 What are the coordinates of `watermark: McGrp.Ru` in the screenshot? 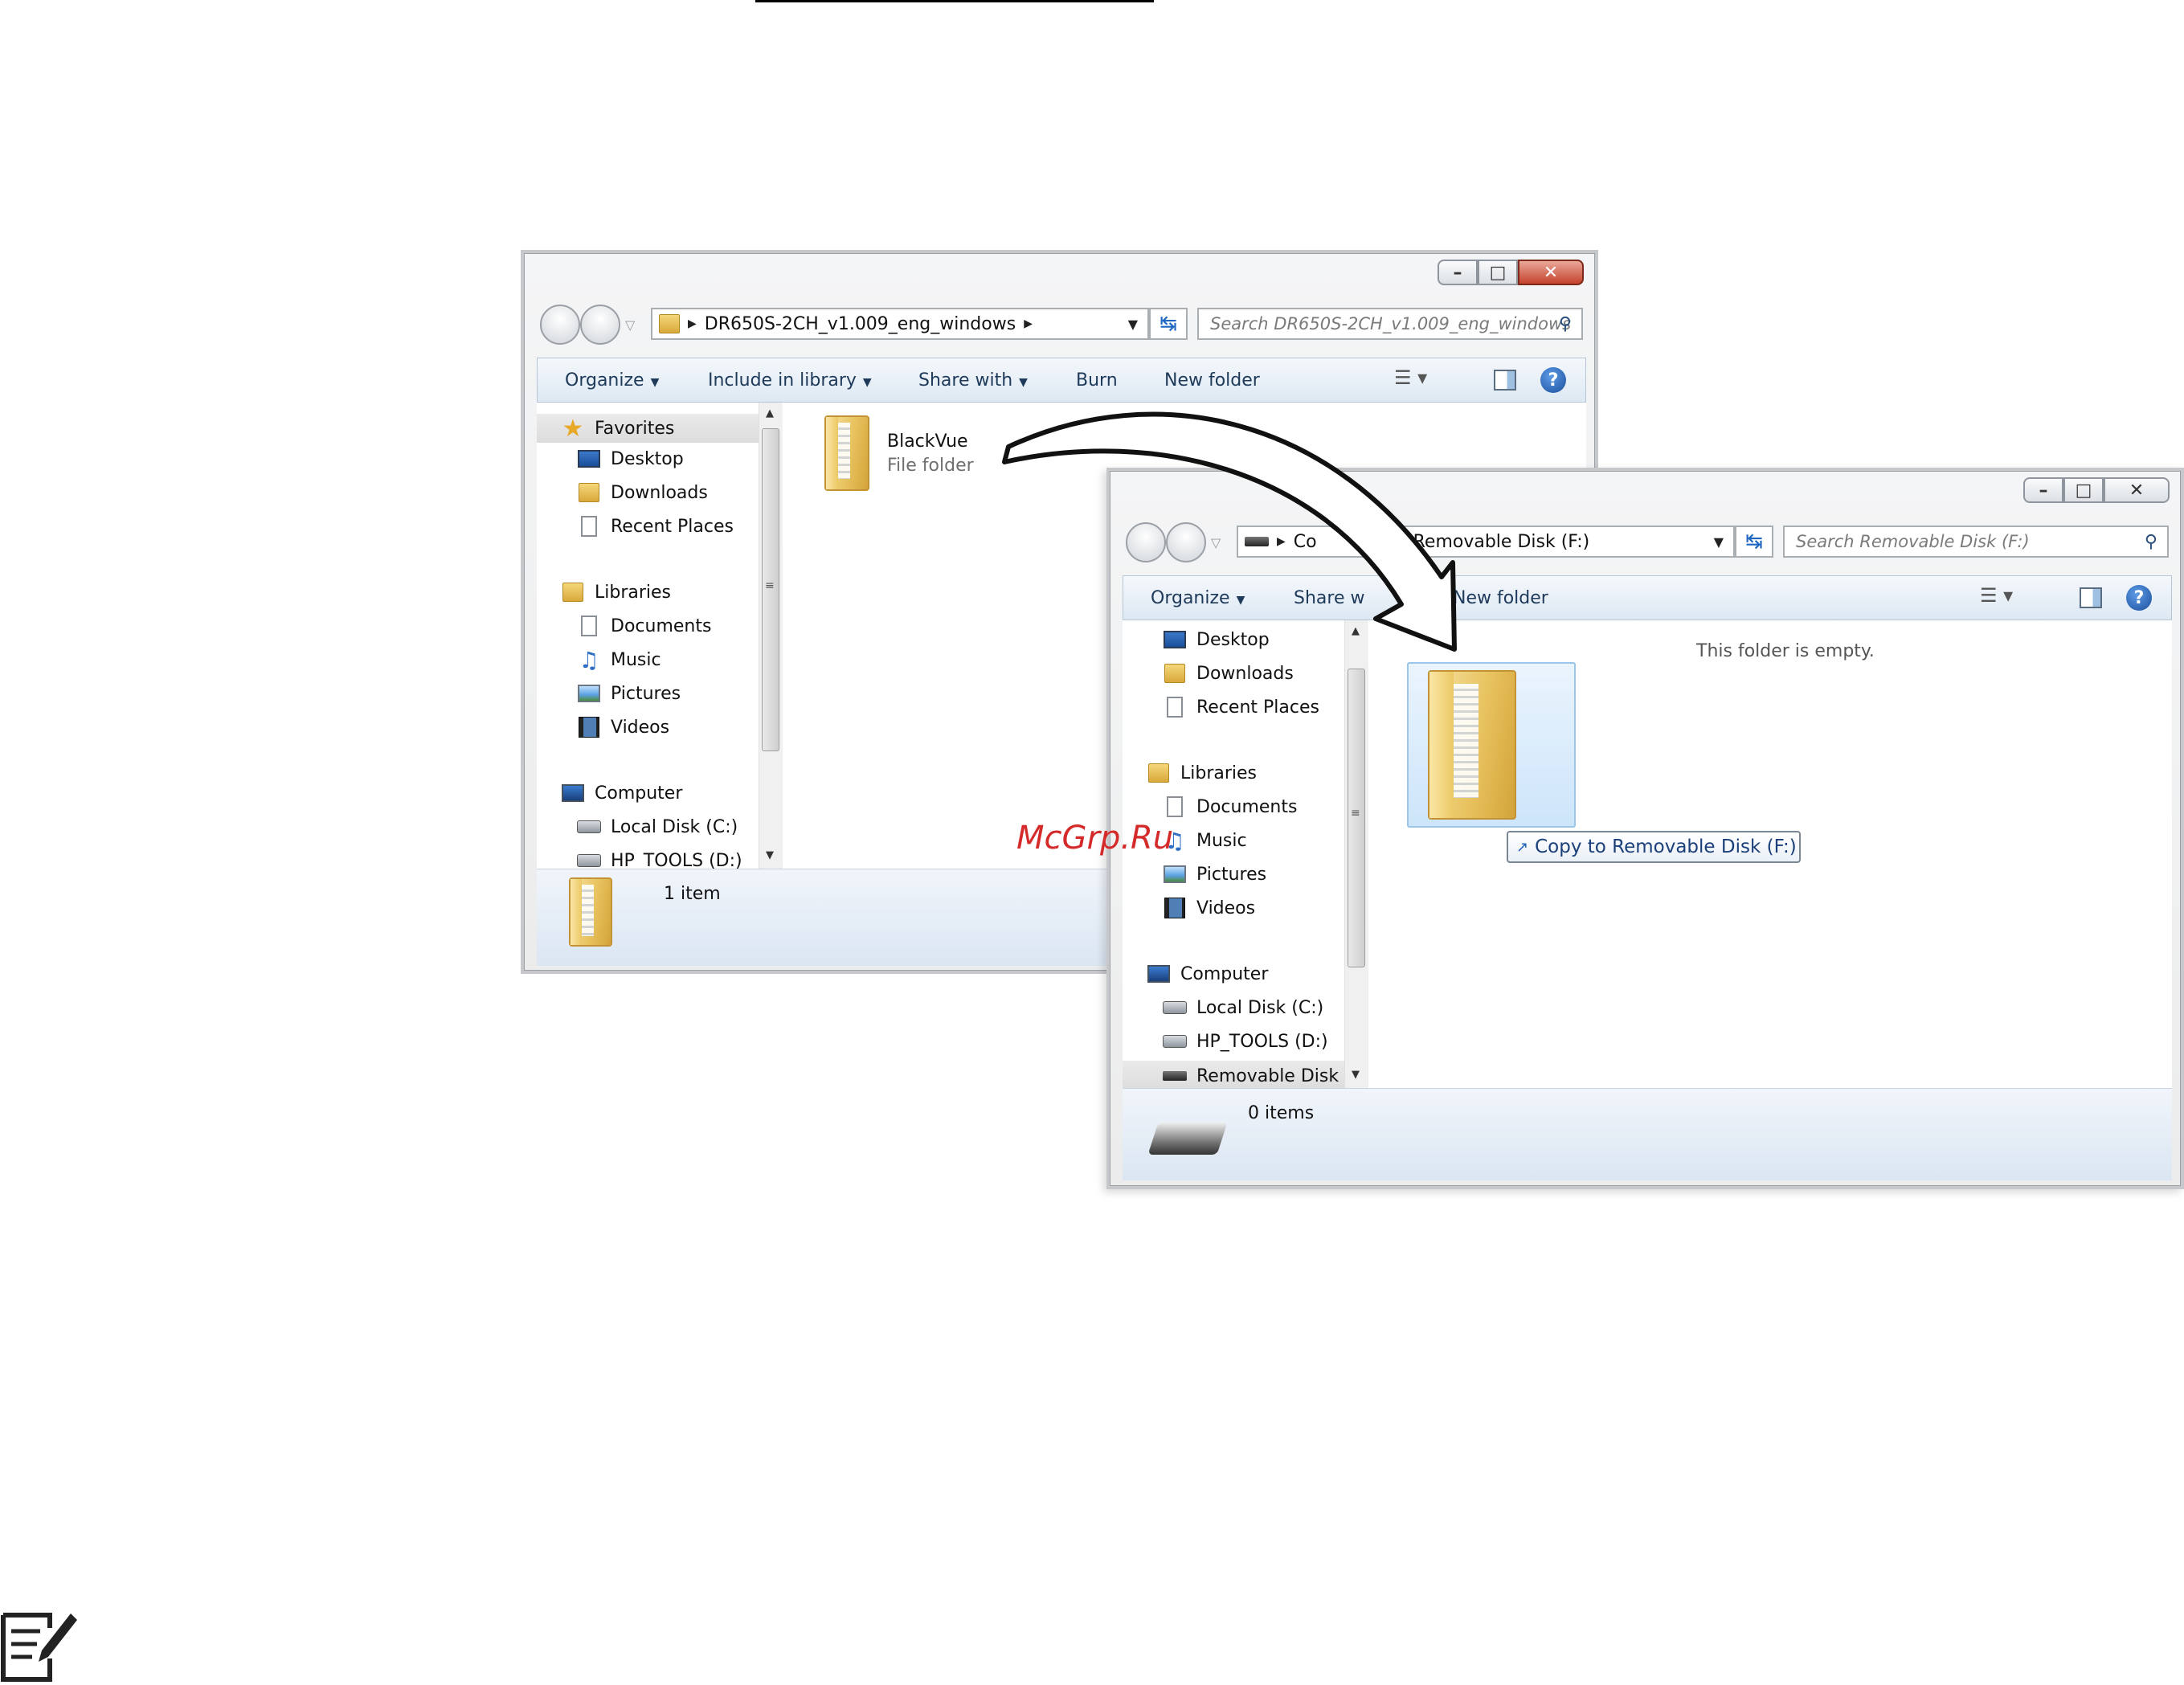 It's located at (1095, 838).